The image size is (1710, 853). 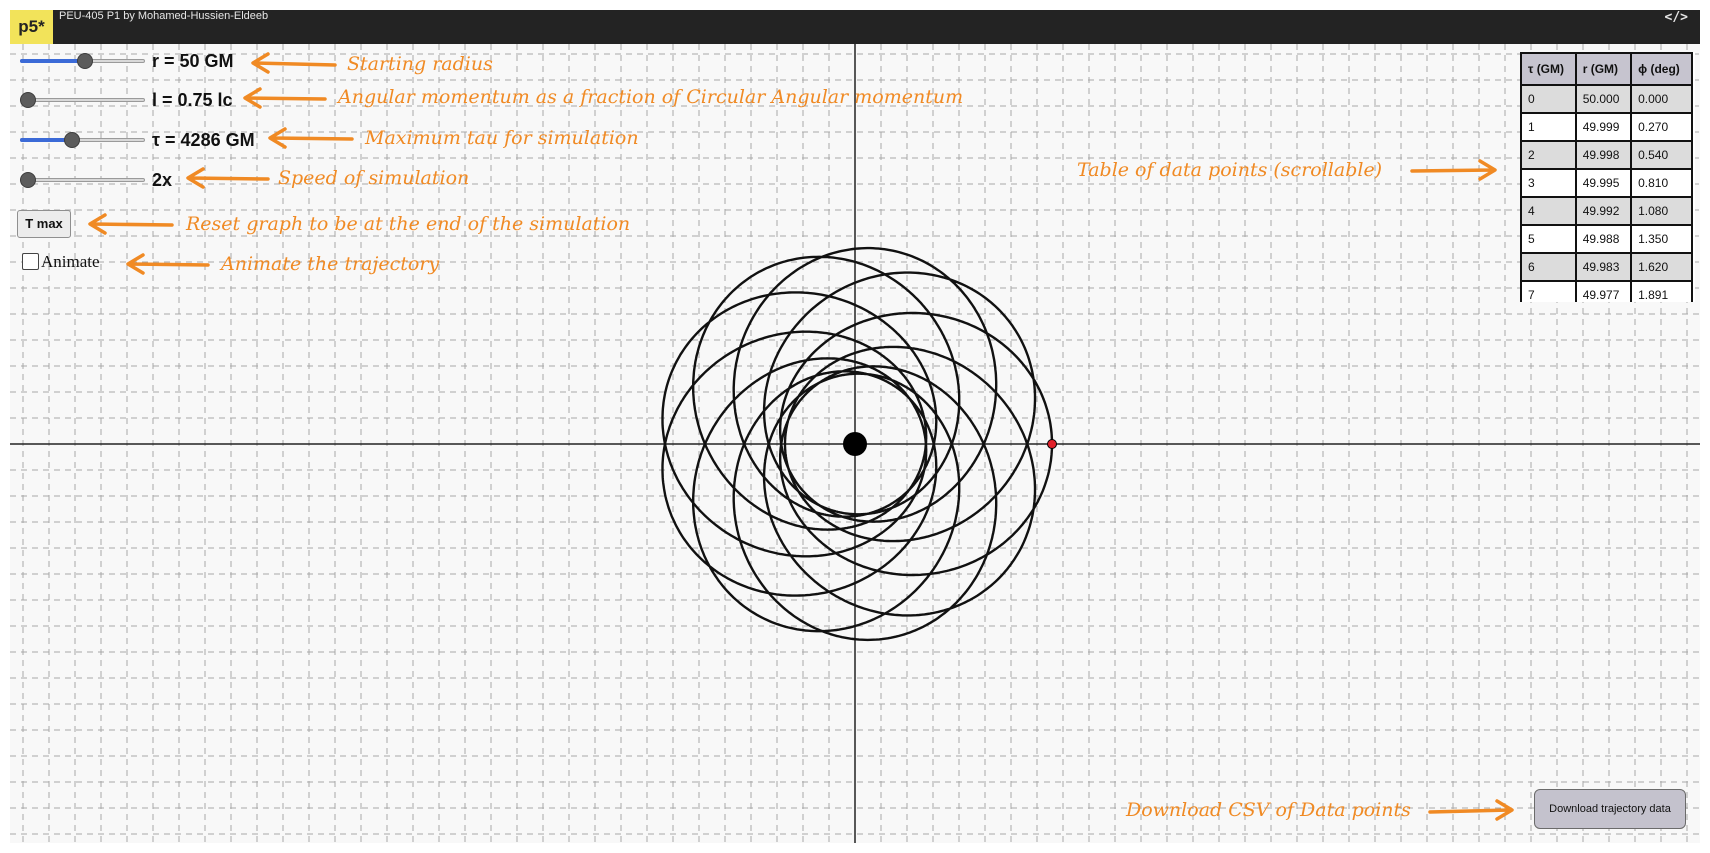 I want to click on radius-slider, so click(x=82, y=61).